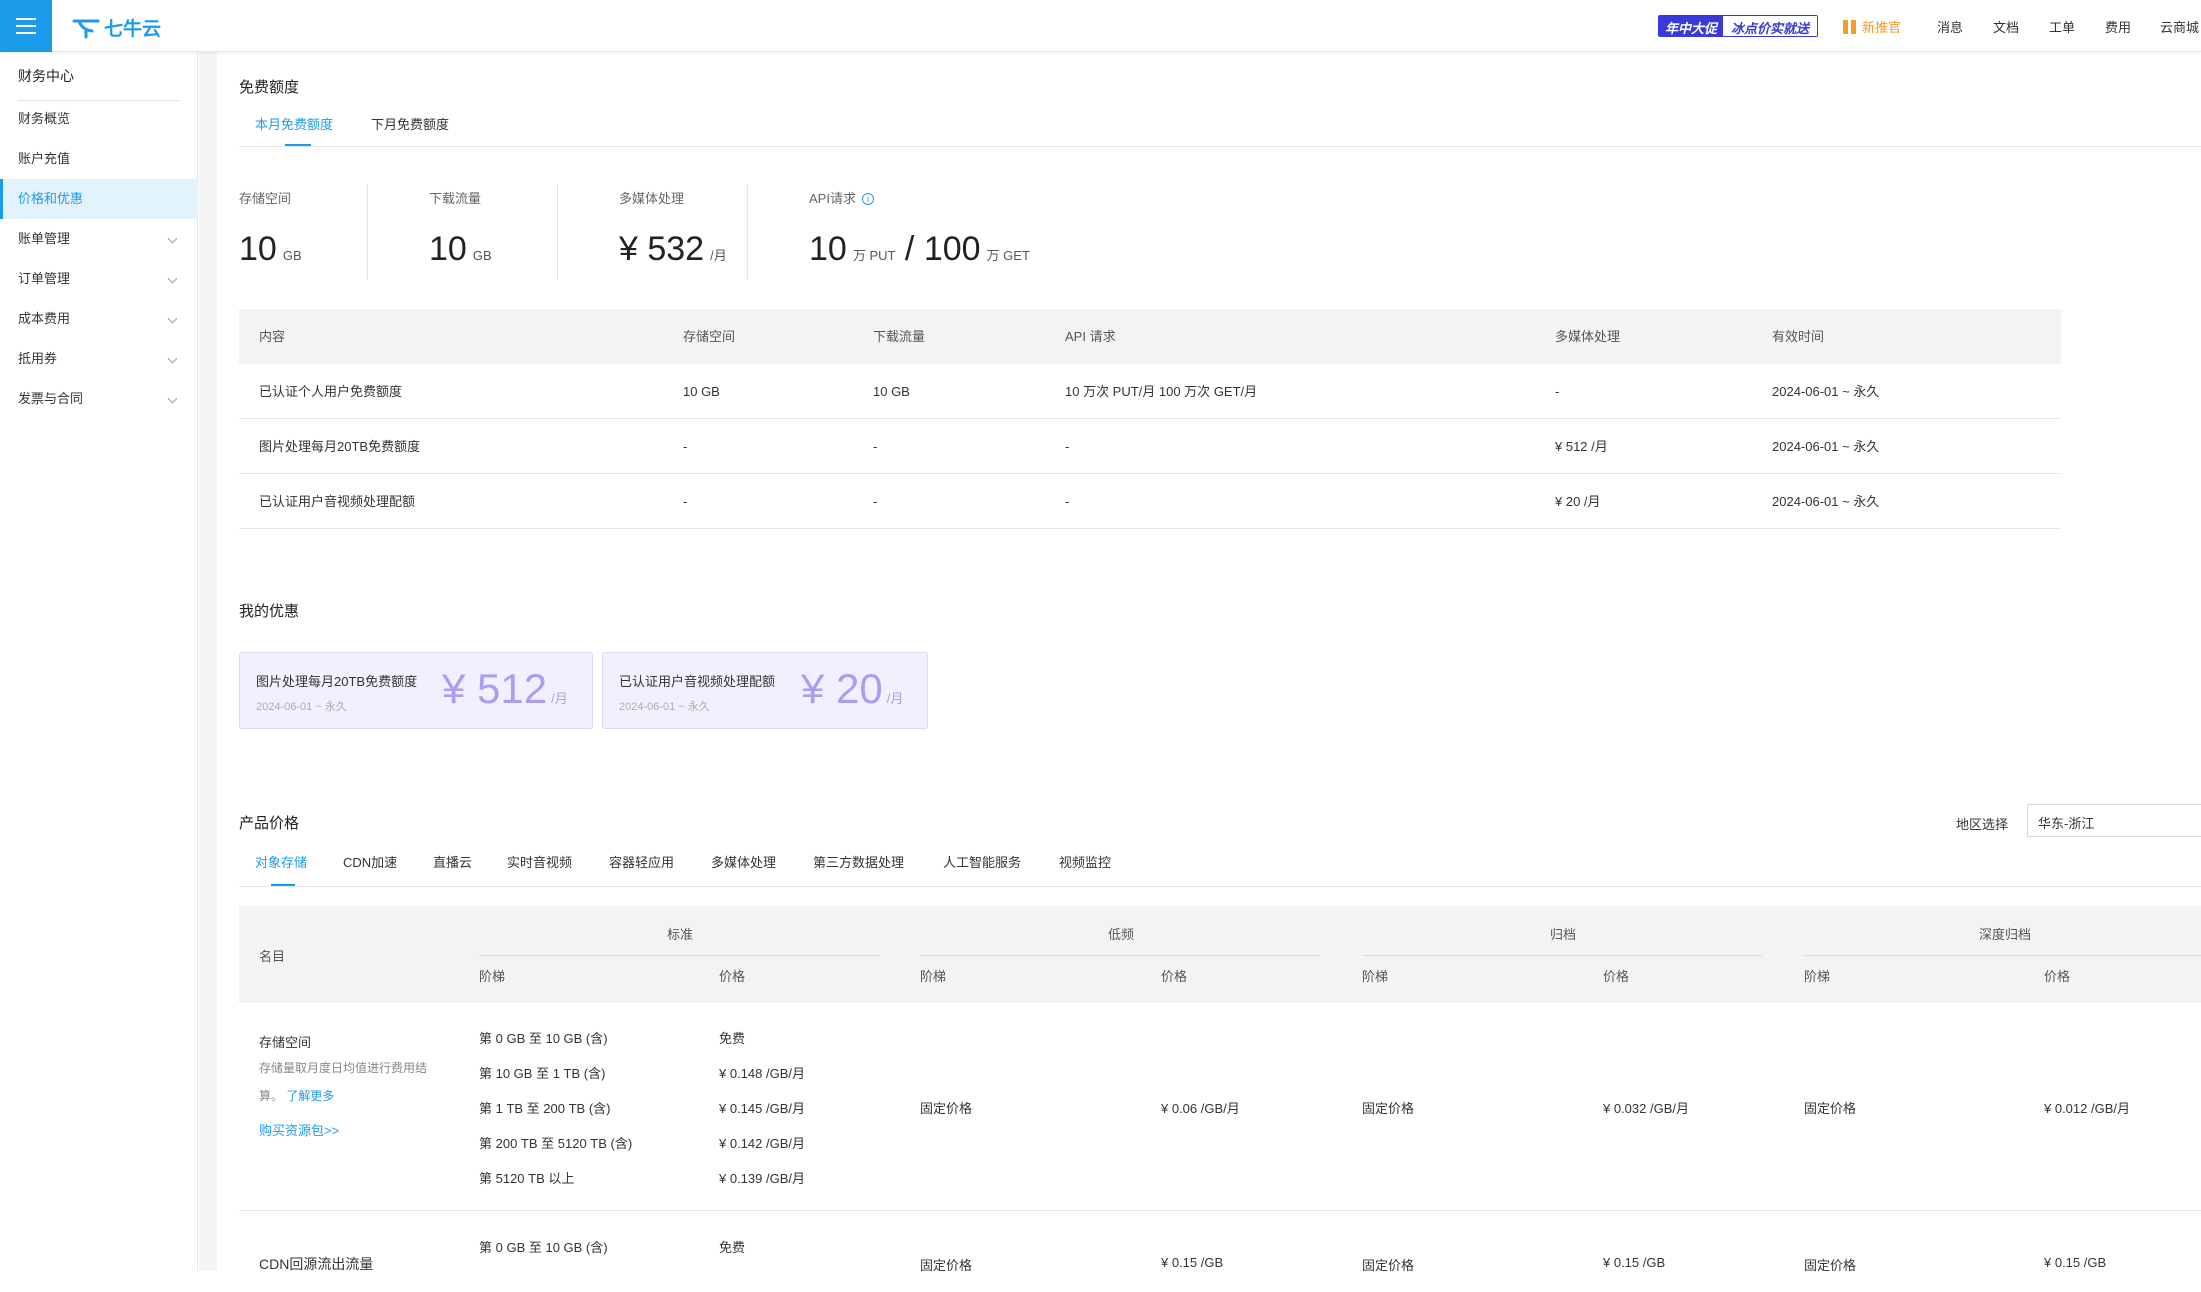 Image resolution: width=2201 pixels, height=1292 pixels. I want to click on region-label: 地区选择, so click(1982, 824).